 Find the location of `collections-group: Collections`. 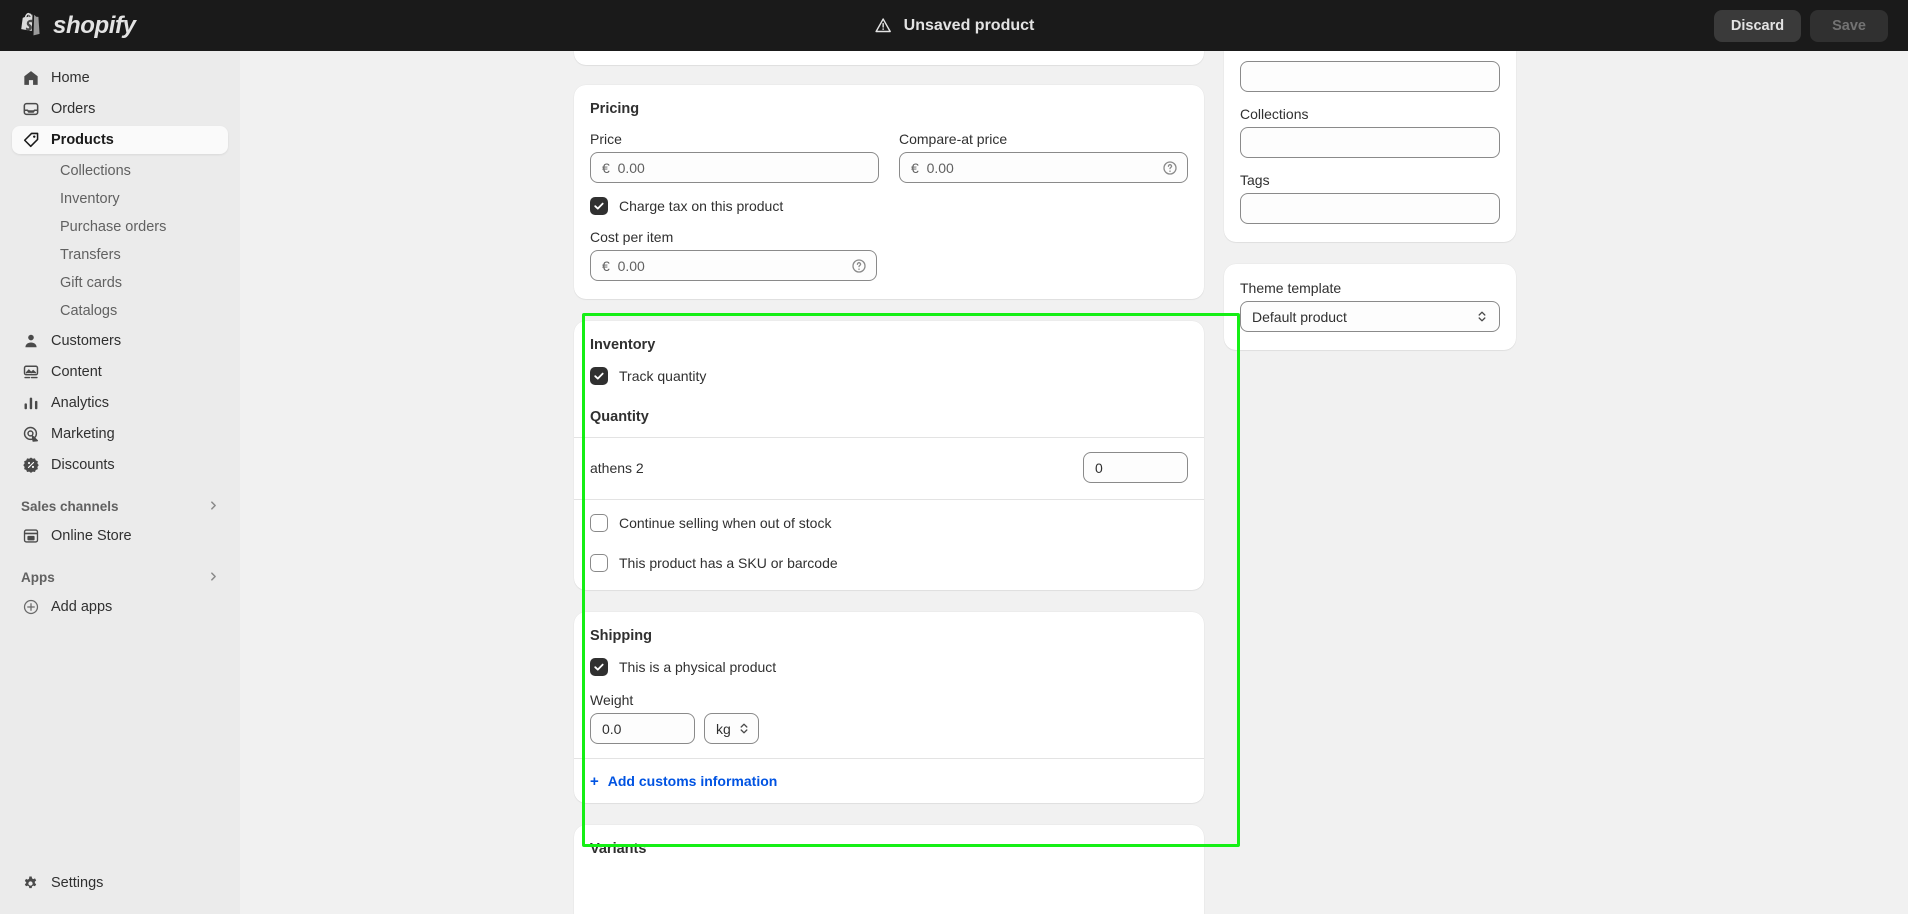

collections-group: Collections is located at coordinates (1370, 132).